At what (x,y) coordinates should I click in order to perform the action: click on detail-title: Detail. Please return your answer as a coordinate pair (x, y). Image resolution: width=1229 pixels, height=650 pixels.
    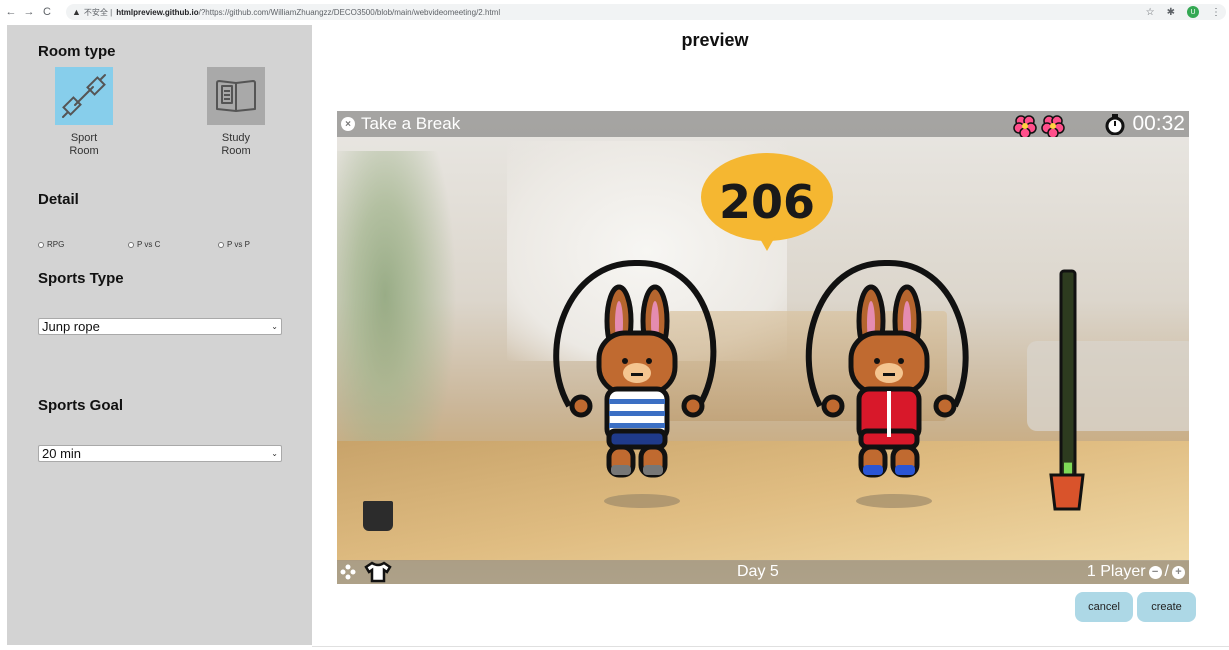
    Looking at the image, I should click on (58, 199).